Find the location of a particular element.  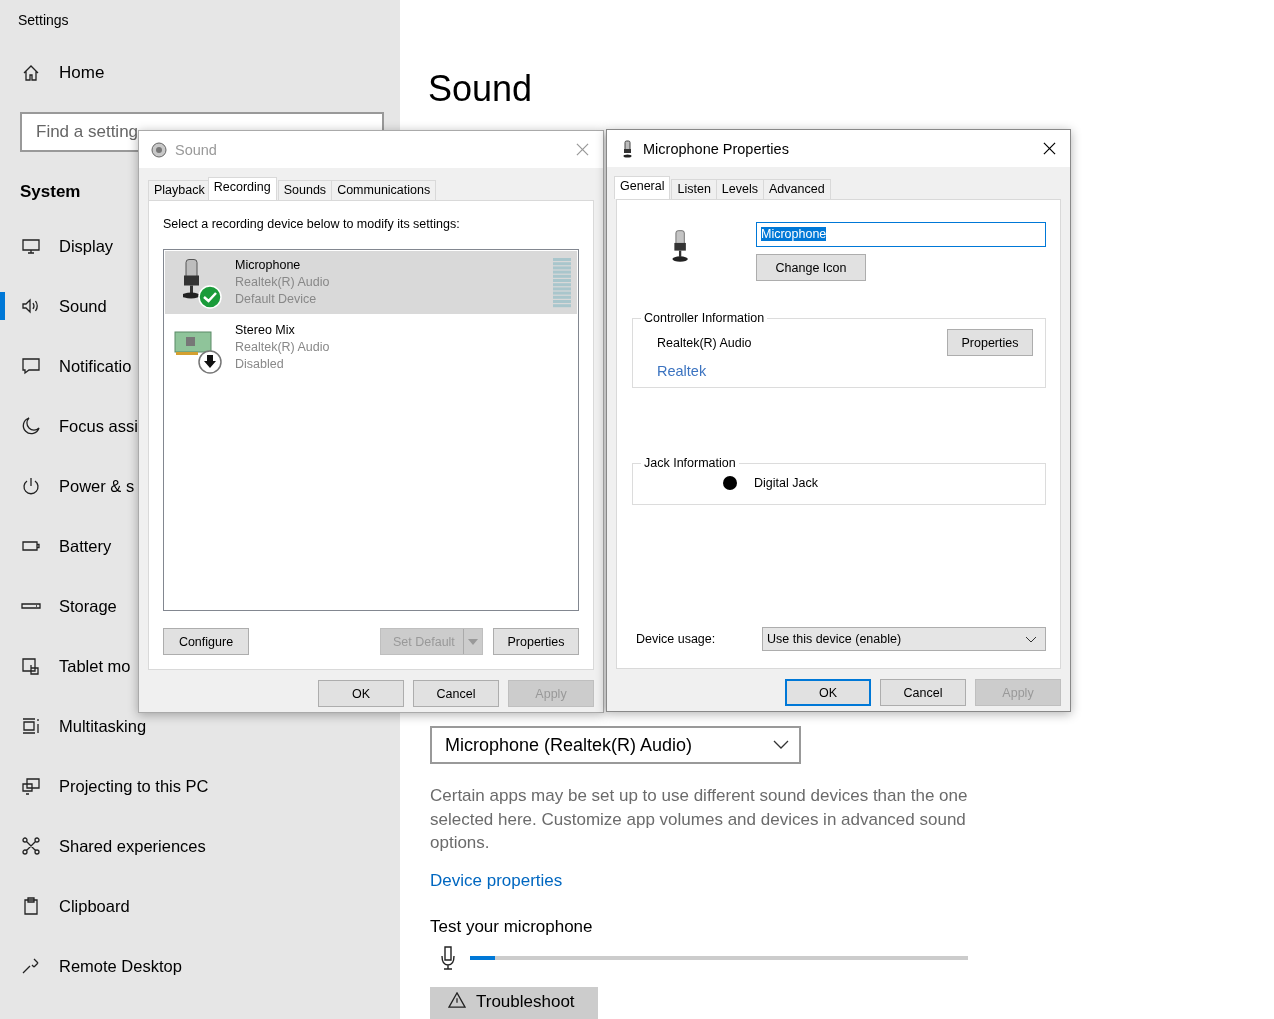

jack-label: Digital Jack is located at coordinates (786, 483).